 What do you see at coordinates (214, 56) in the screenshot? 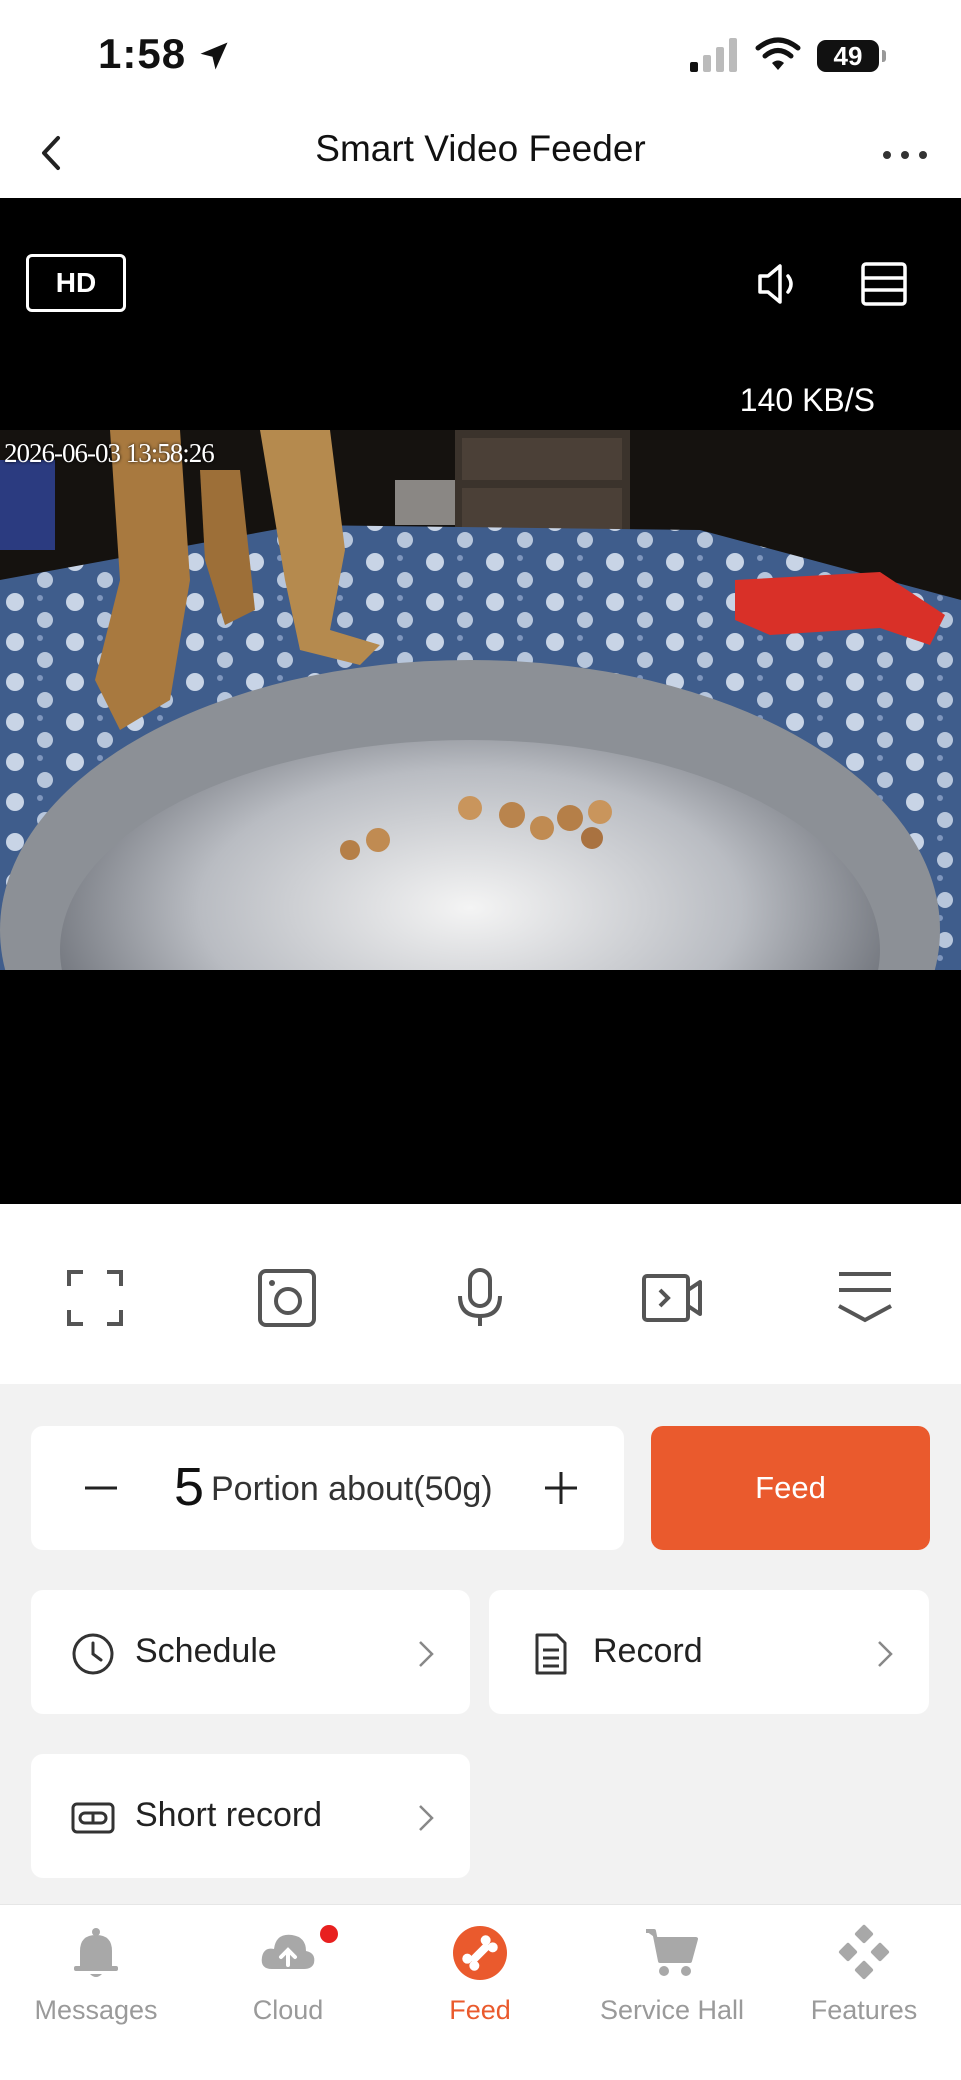
I see `location-arrow-icon` at bounding box center [214, 56].